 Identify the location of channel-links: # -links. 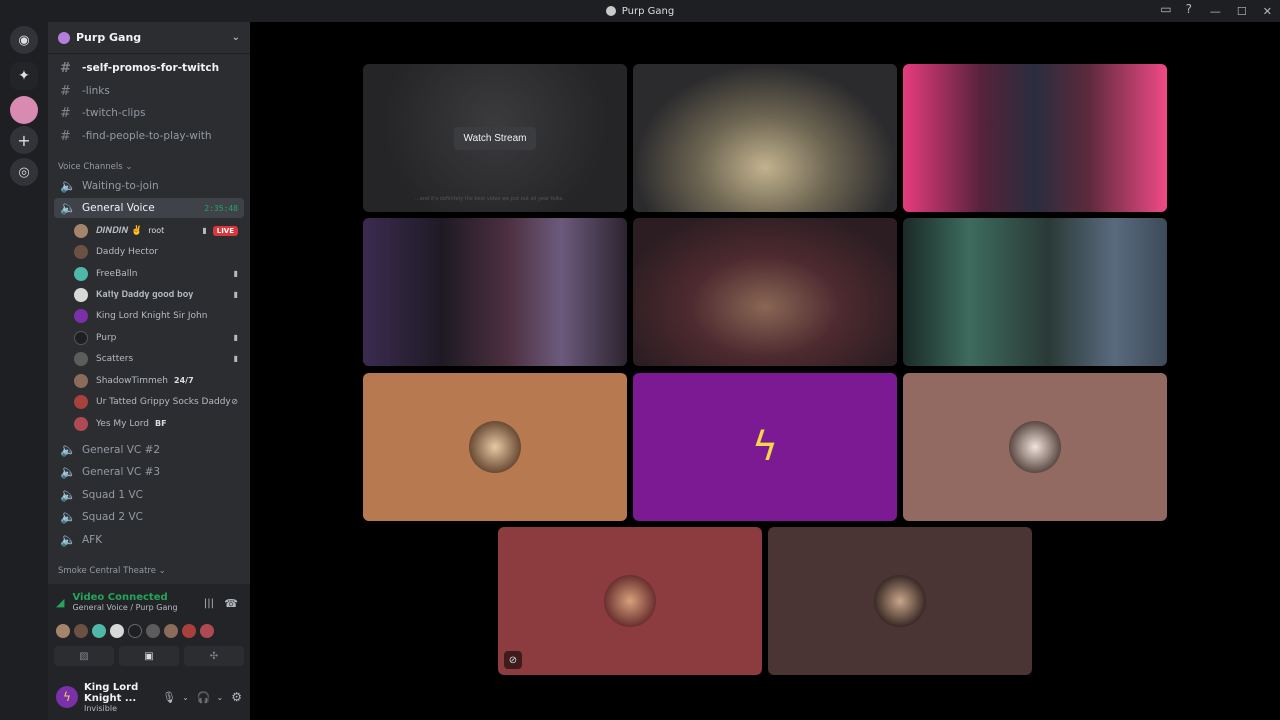
(149, 91).